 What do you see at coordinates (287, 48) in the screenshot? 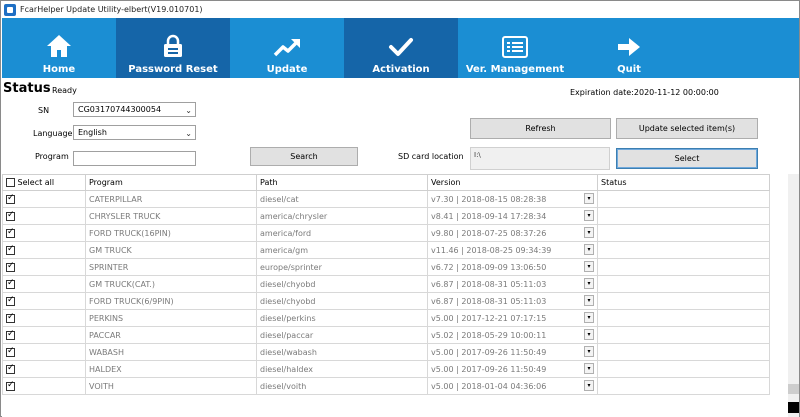
I see `update-button: Update` at bounding box center [287, 48].